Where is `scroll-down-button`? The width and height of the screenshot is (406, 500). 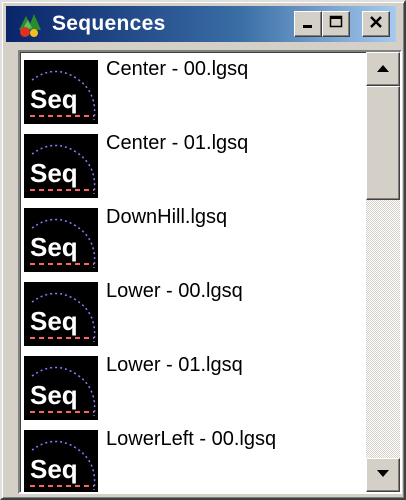
scroll-down-button is located at coordinates (383, 475).